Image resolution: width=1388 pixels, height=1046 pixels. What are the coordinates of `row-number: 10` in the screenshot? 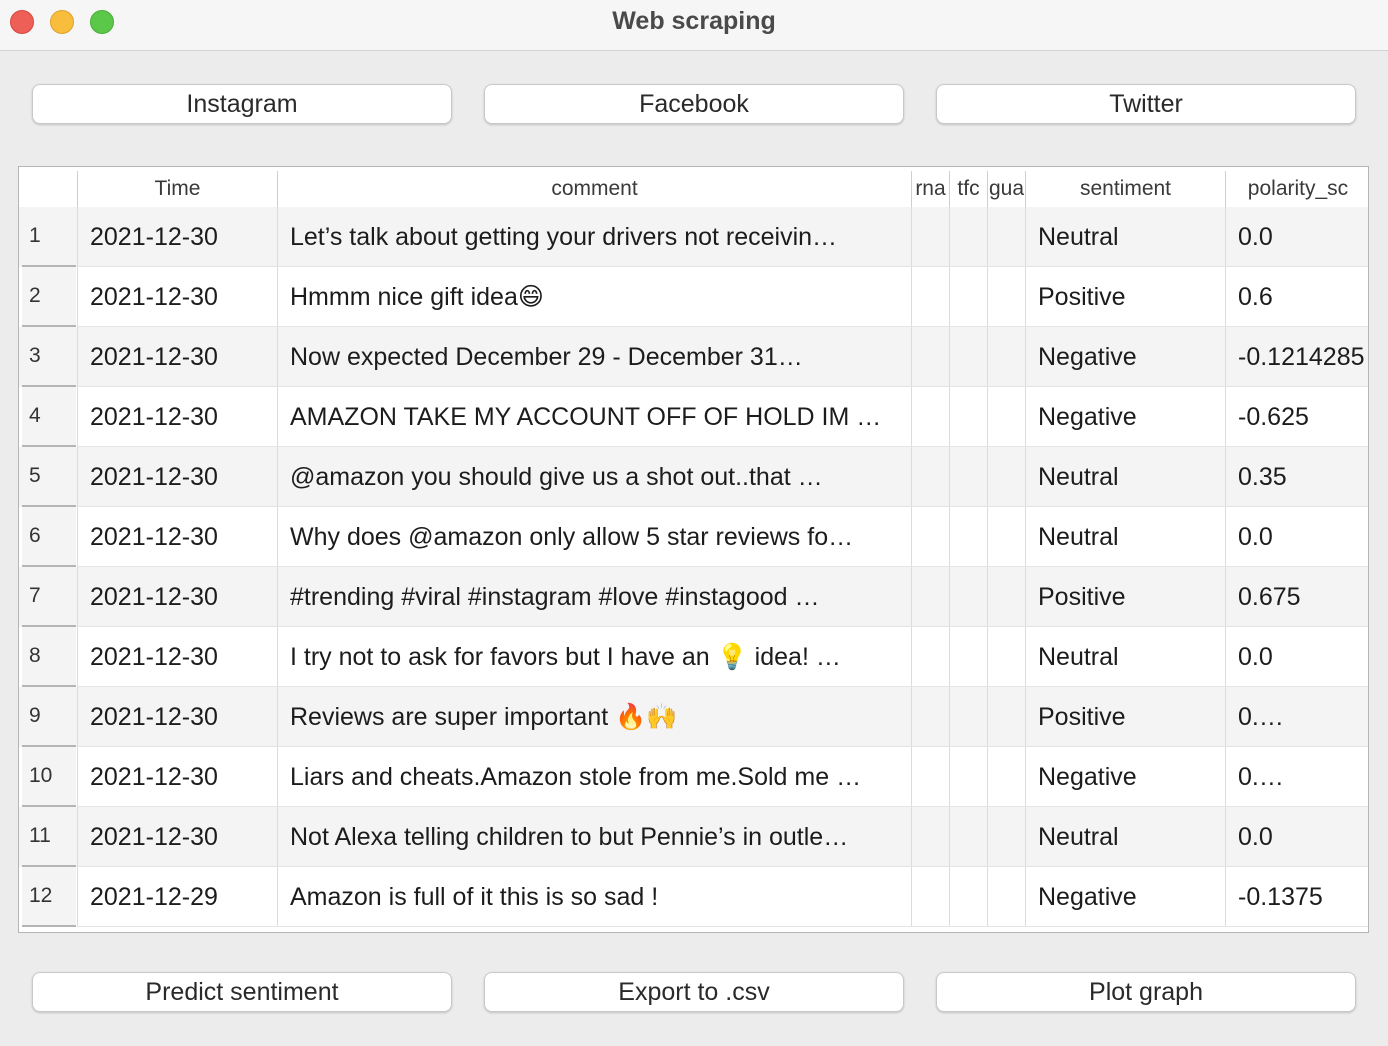 It's located at (49, 777).